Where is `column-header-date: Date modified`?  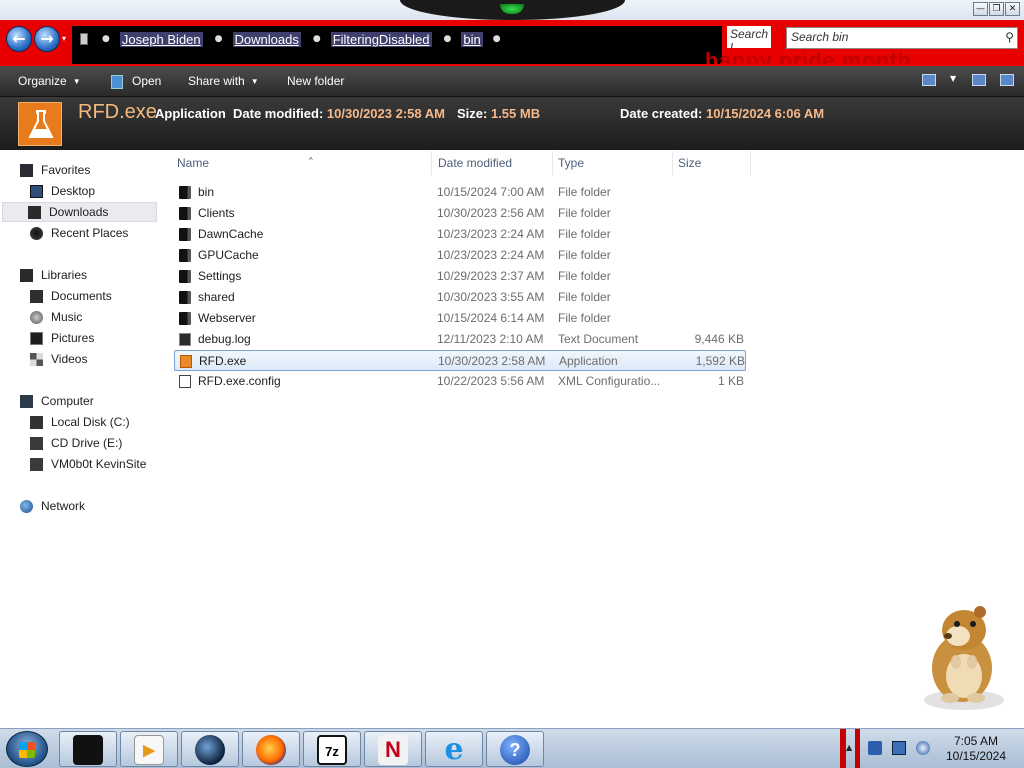 column-header-date: Date modified is located at coordinates (493, 163).